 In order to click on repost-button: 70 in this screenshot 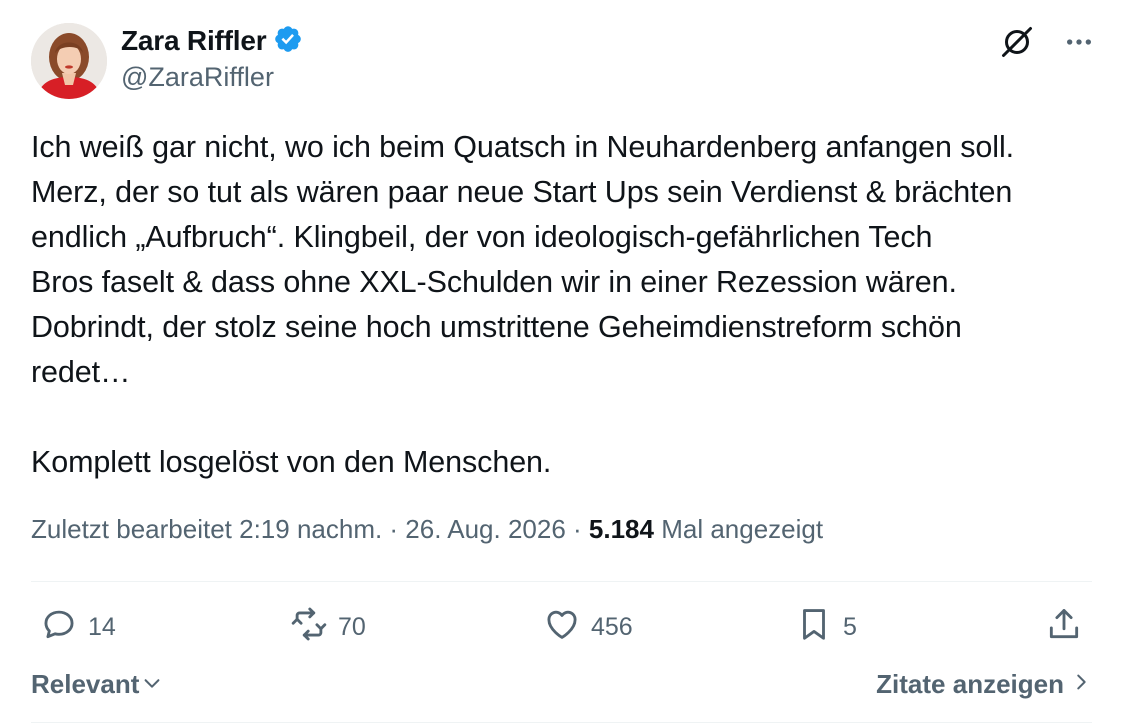, I will do `click(328, 627)`.